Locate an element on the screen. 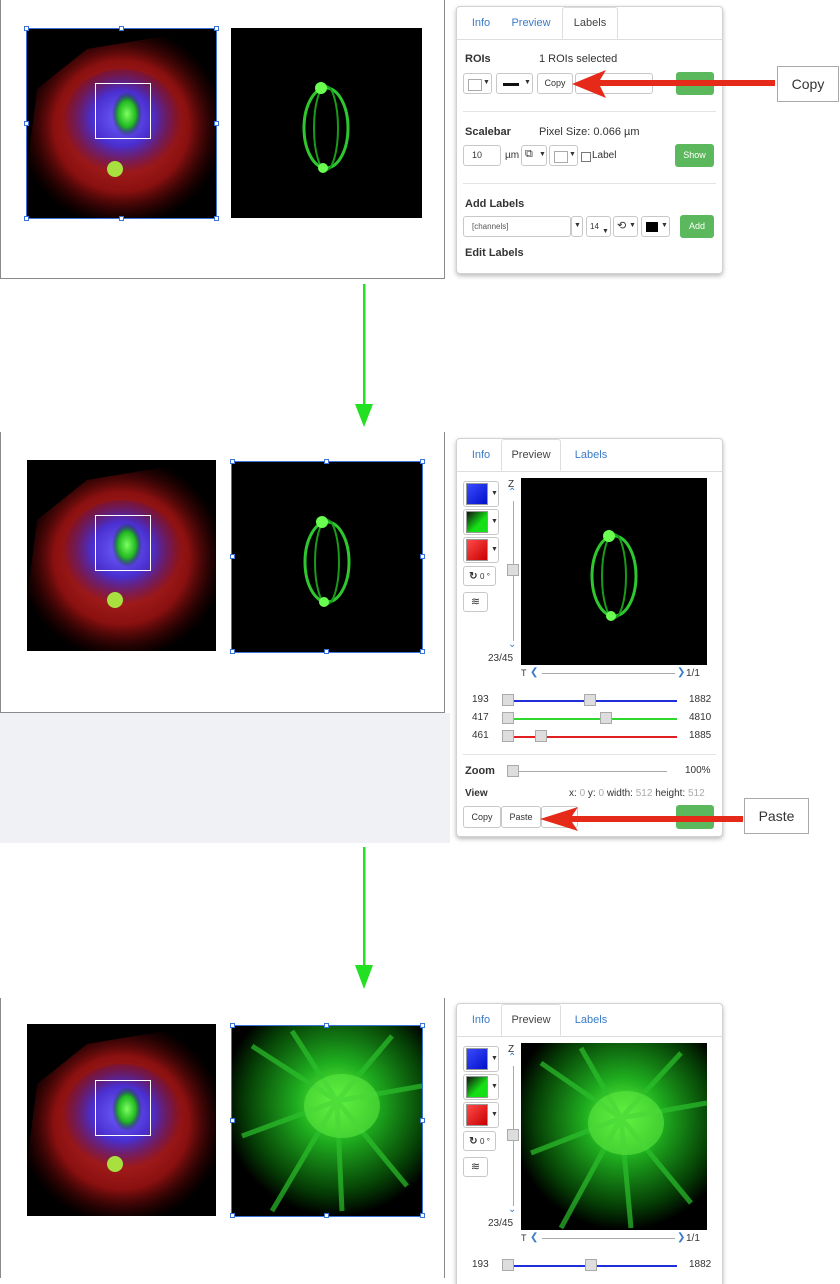 The height and width of the screenshot is (1284, 840). show-scalebar-button: Show is located at coordinates (694, 155).